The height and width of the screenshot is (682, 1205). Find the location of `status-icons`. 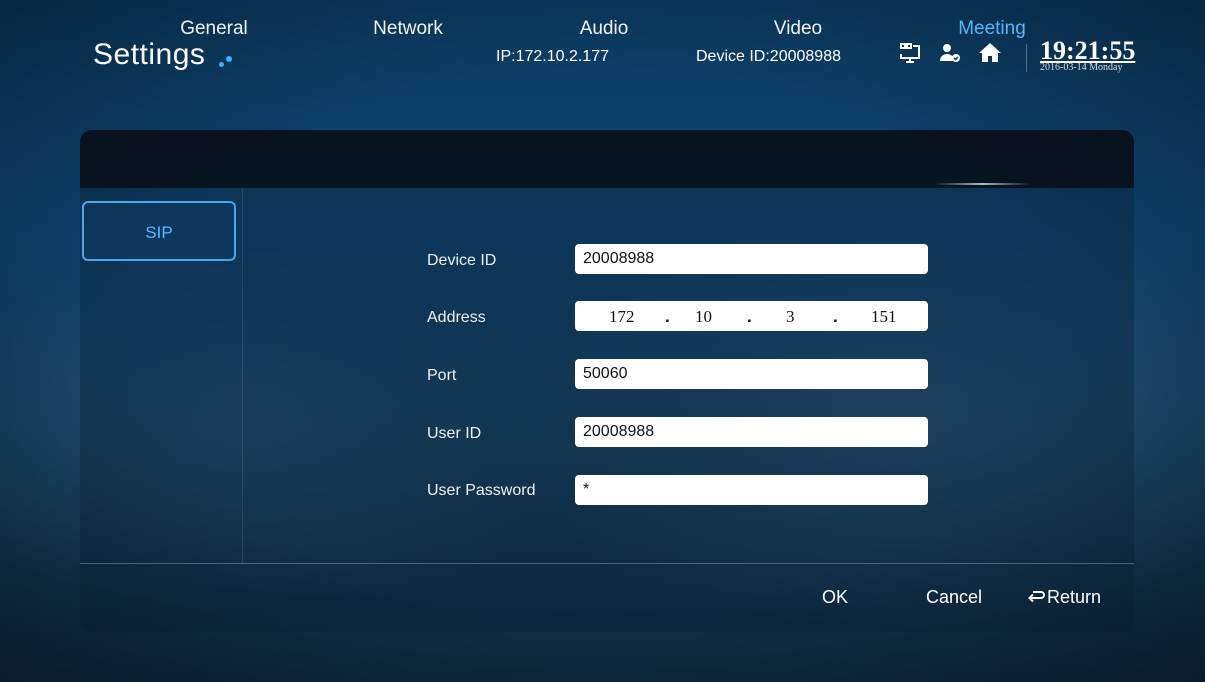

status-icons is located at coordinates (950, 53).